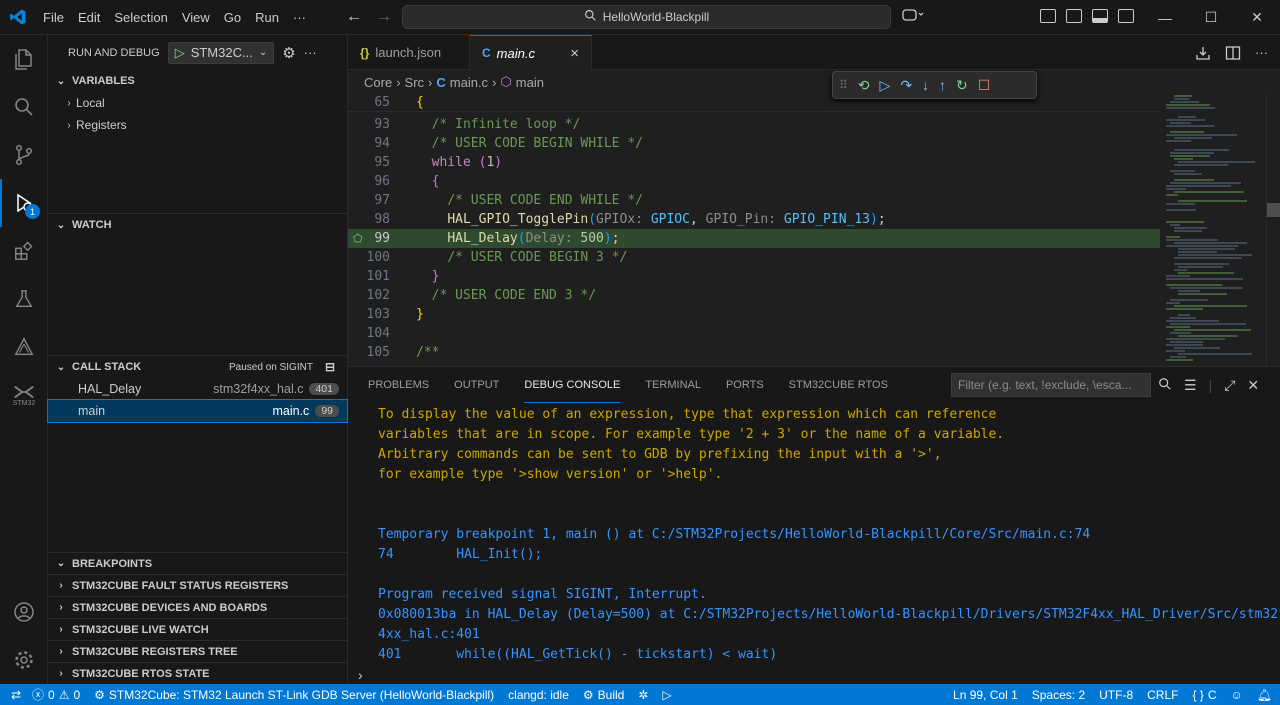  I want to click on watch-section-header: ⌄ WATCH, so click(197, 225).